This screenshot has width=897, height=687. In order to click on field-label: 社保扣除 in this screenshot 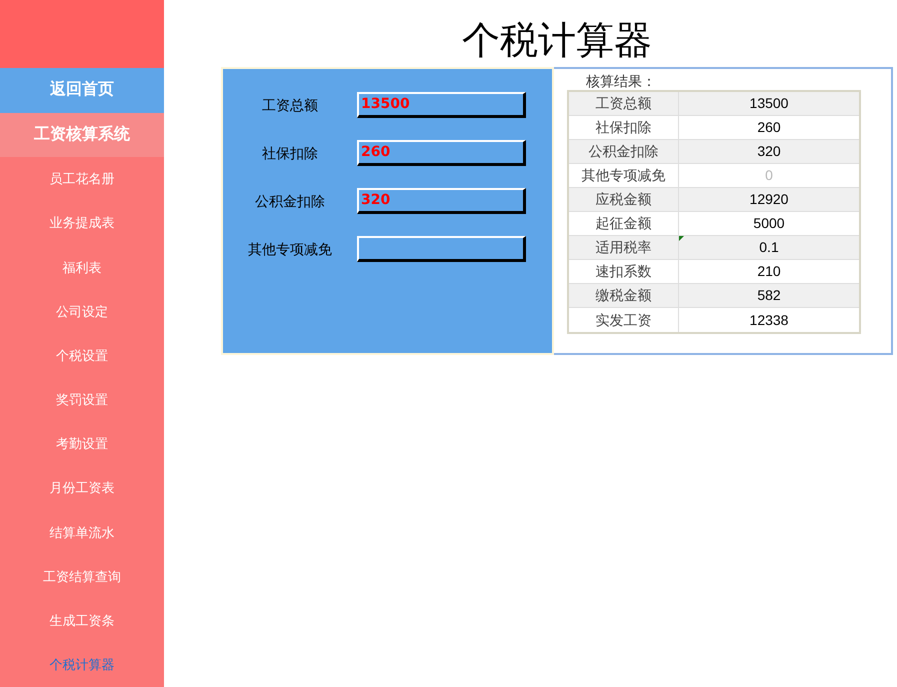, I will do `click(290, 153)`.